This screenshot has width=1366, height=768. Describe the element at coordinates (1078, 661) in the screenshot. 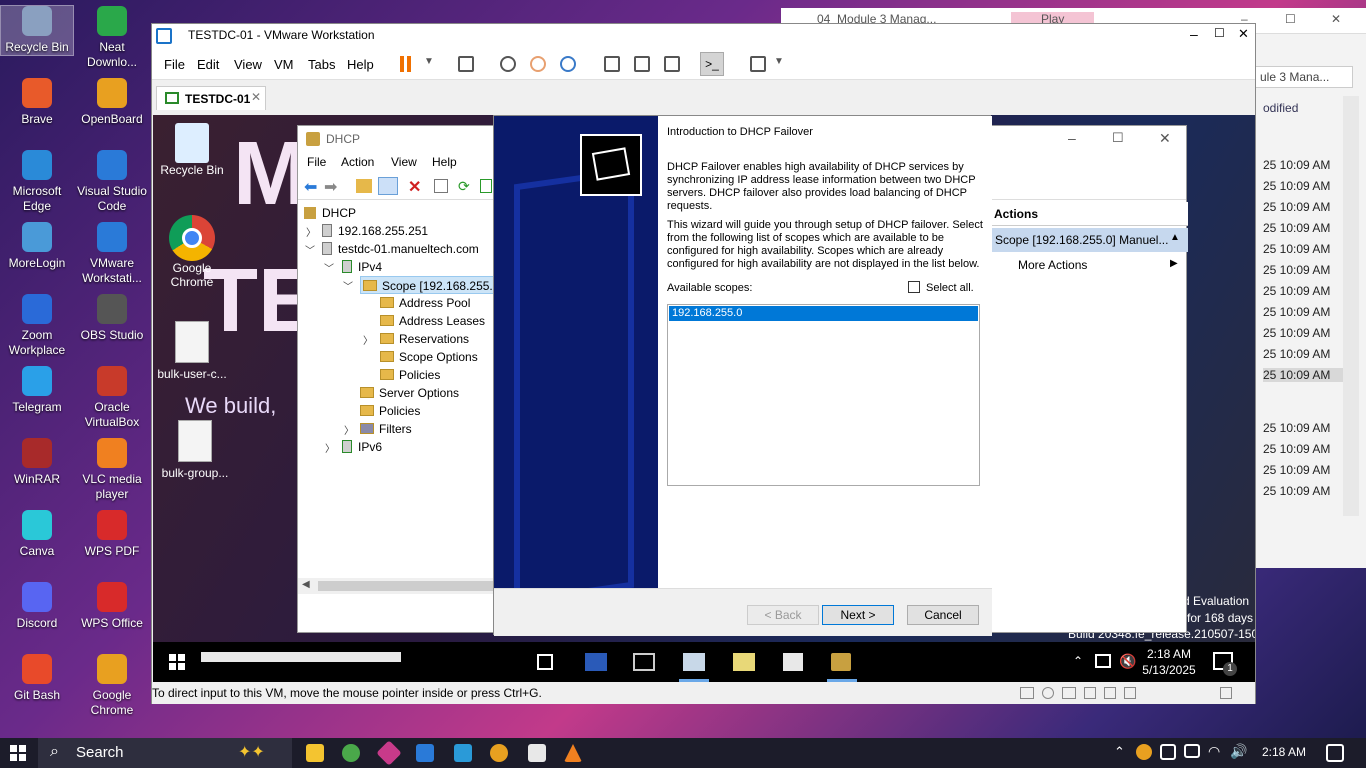

I see `show-hidden-icons: ⌃` at that location.